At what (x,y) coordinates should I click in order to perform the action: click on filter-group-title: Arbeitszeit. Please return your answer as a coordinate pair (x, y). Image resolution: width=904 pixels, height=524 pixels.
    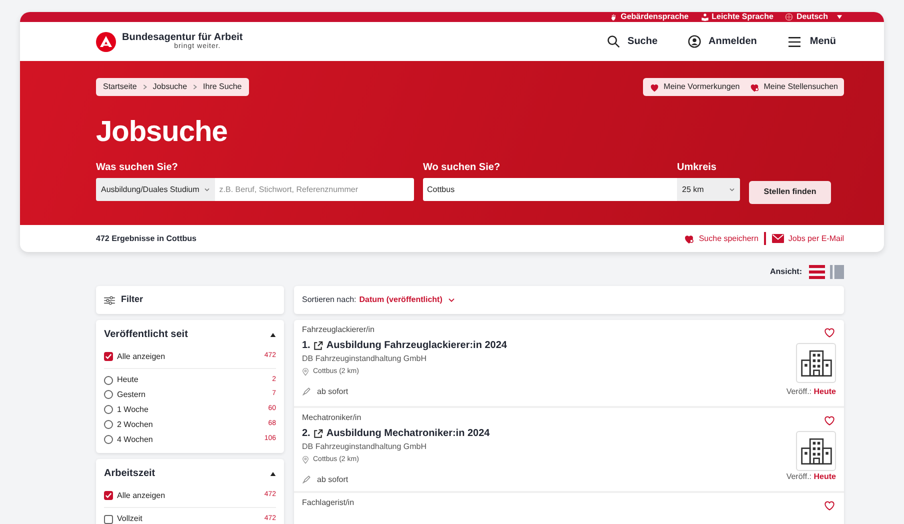
    Looking at the image, I should click on (130, 474).